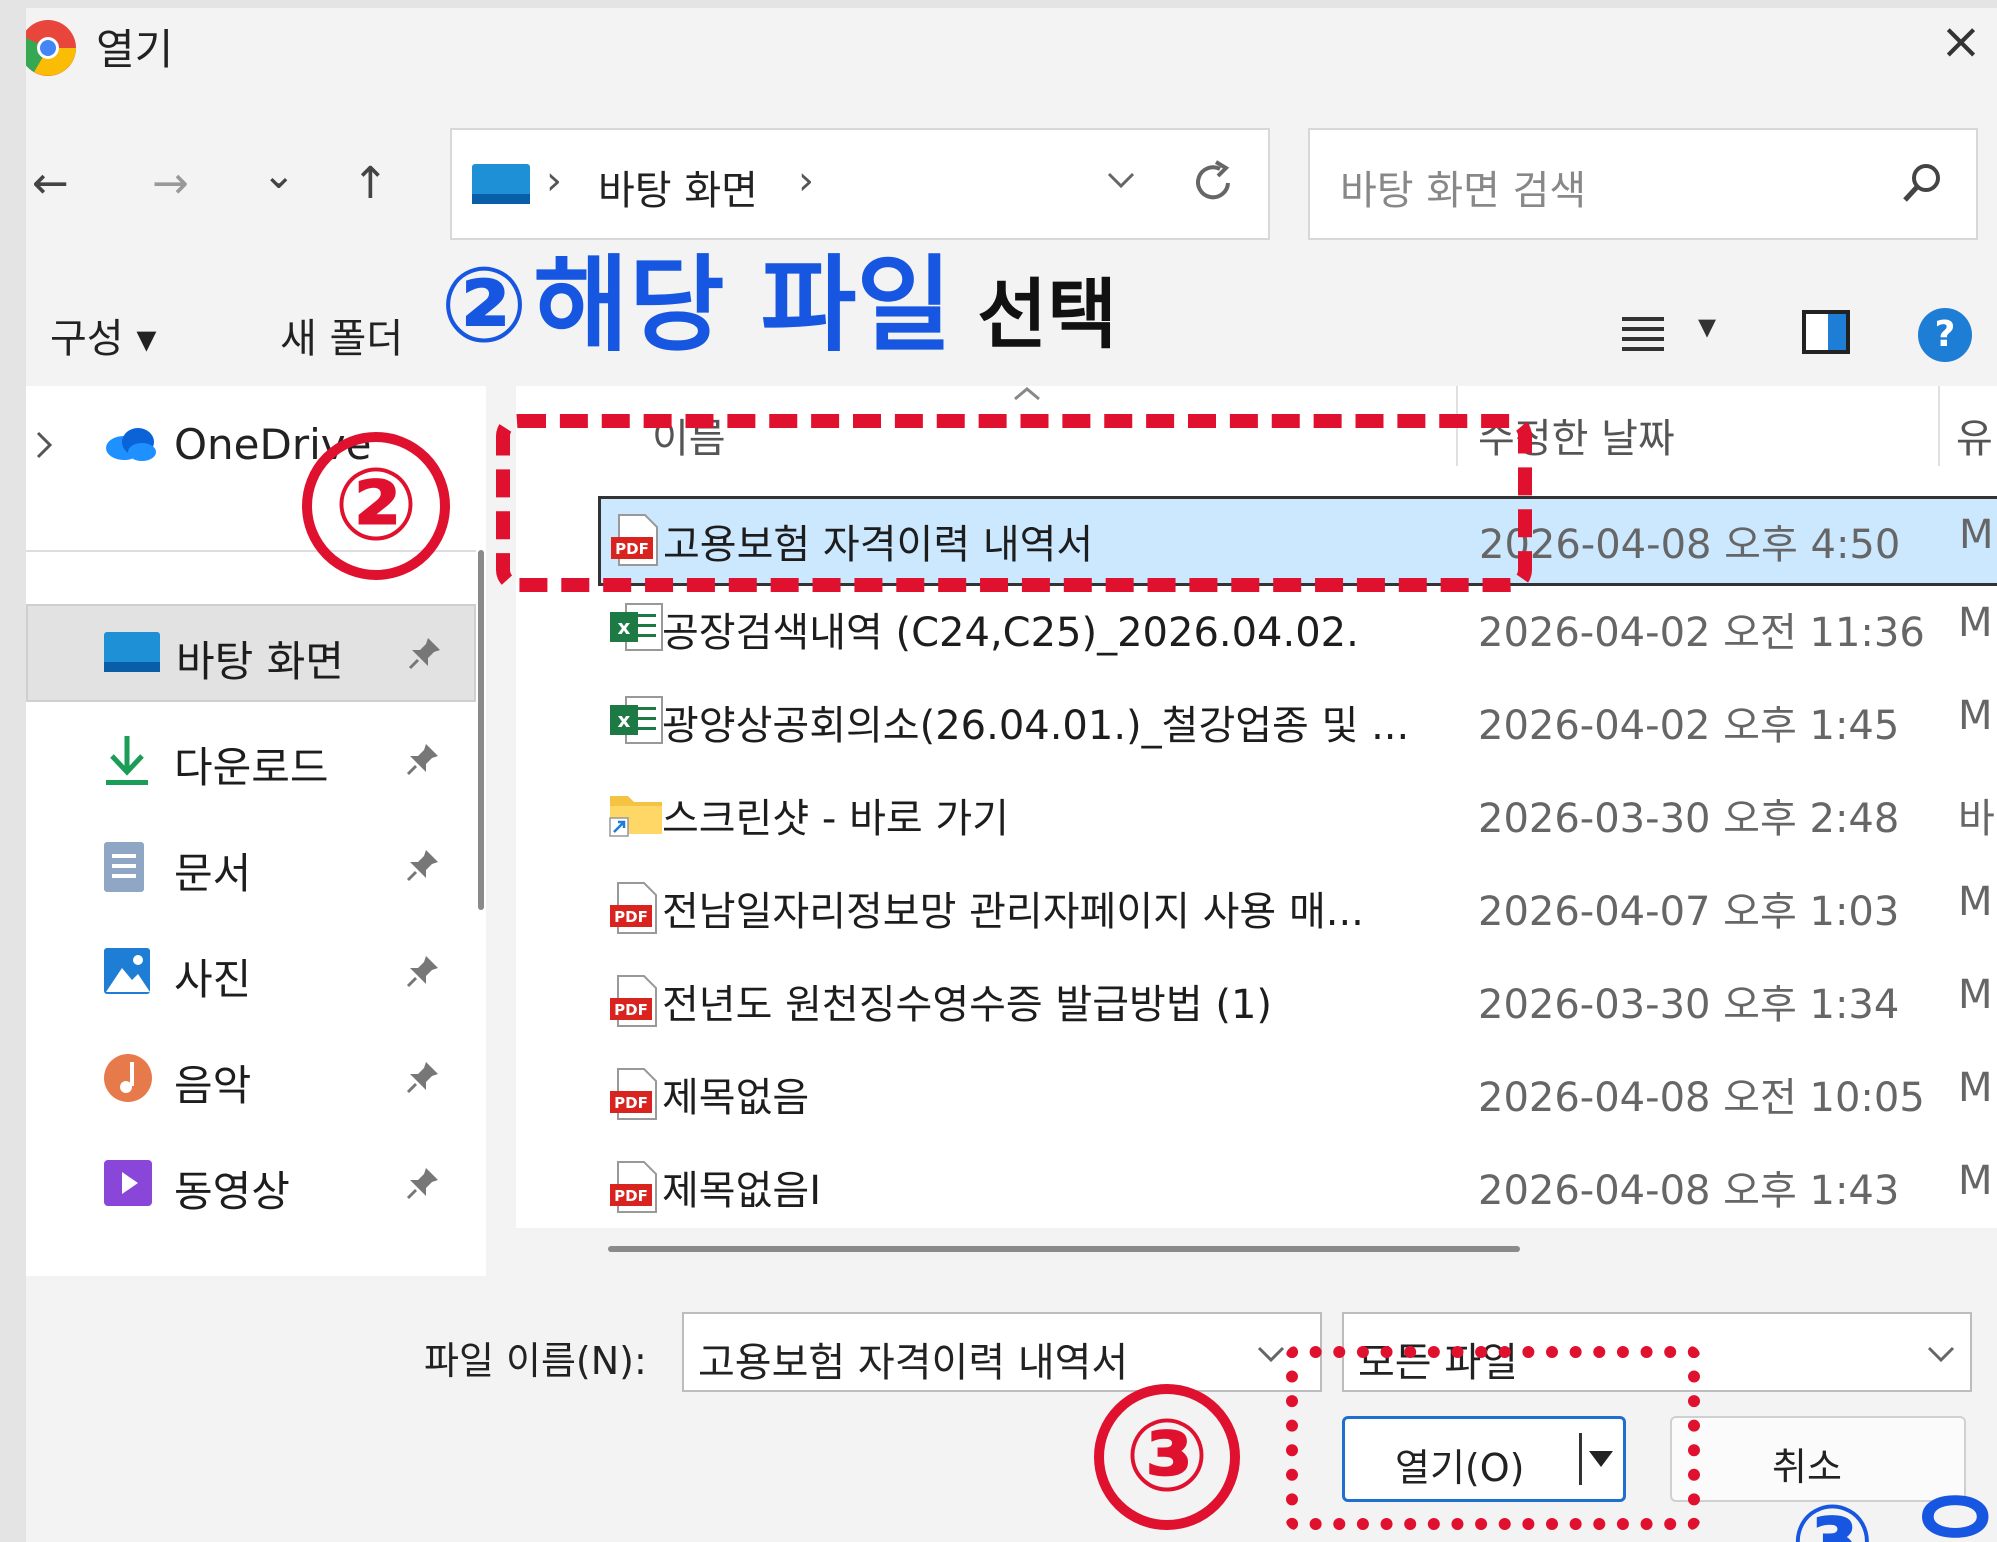 The image size is (1997, 1542). Describe the element at coordinates (1976, 819) in the screenshot. I see `file-type: 바` at that location.